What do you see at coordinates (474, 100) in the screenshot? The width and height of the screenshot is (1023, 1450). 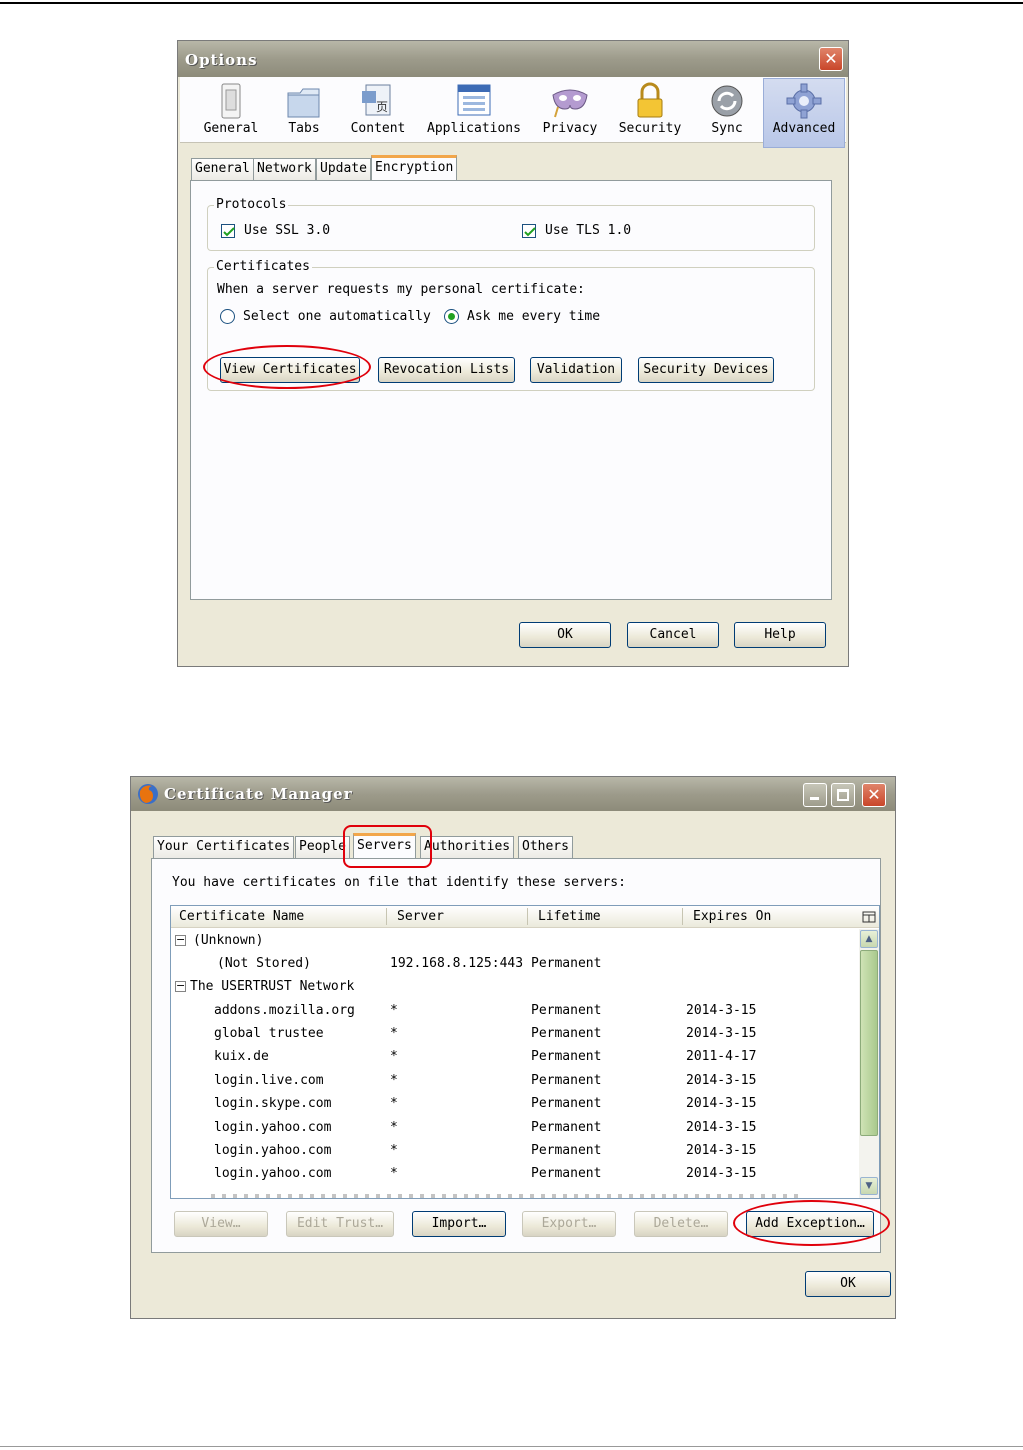 I see `applications-window-icon` at bounding box center [474, 100].